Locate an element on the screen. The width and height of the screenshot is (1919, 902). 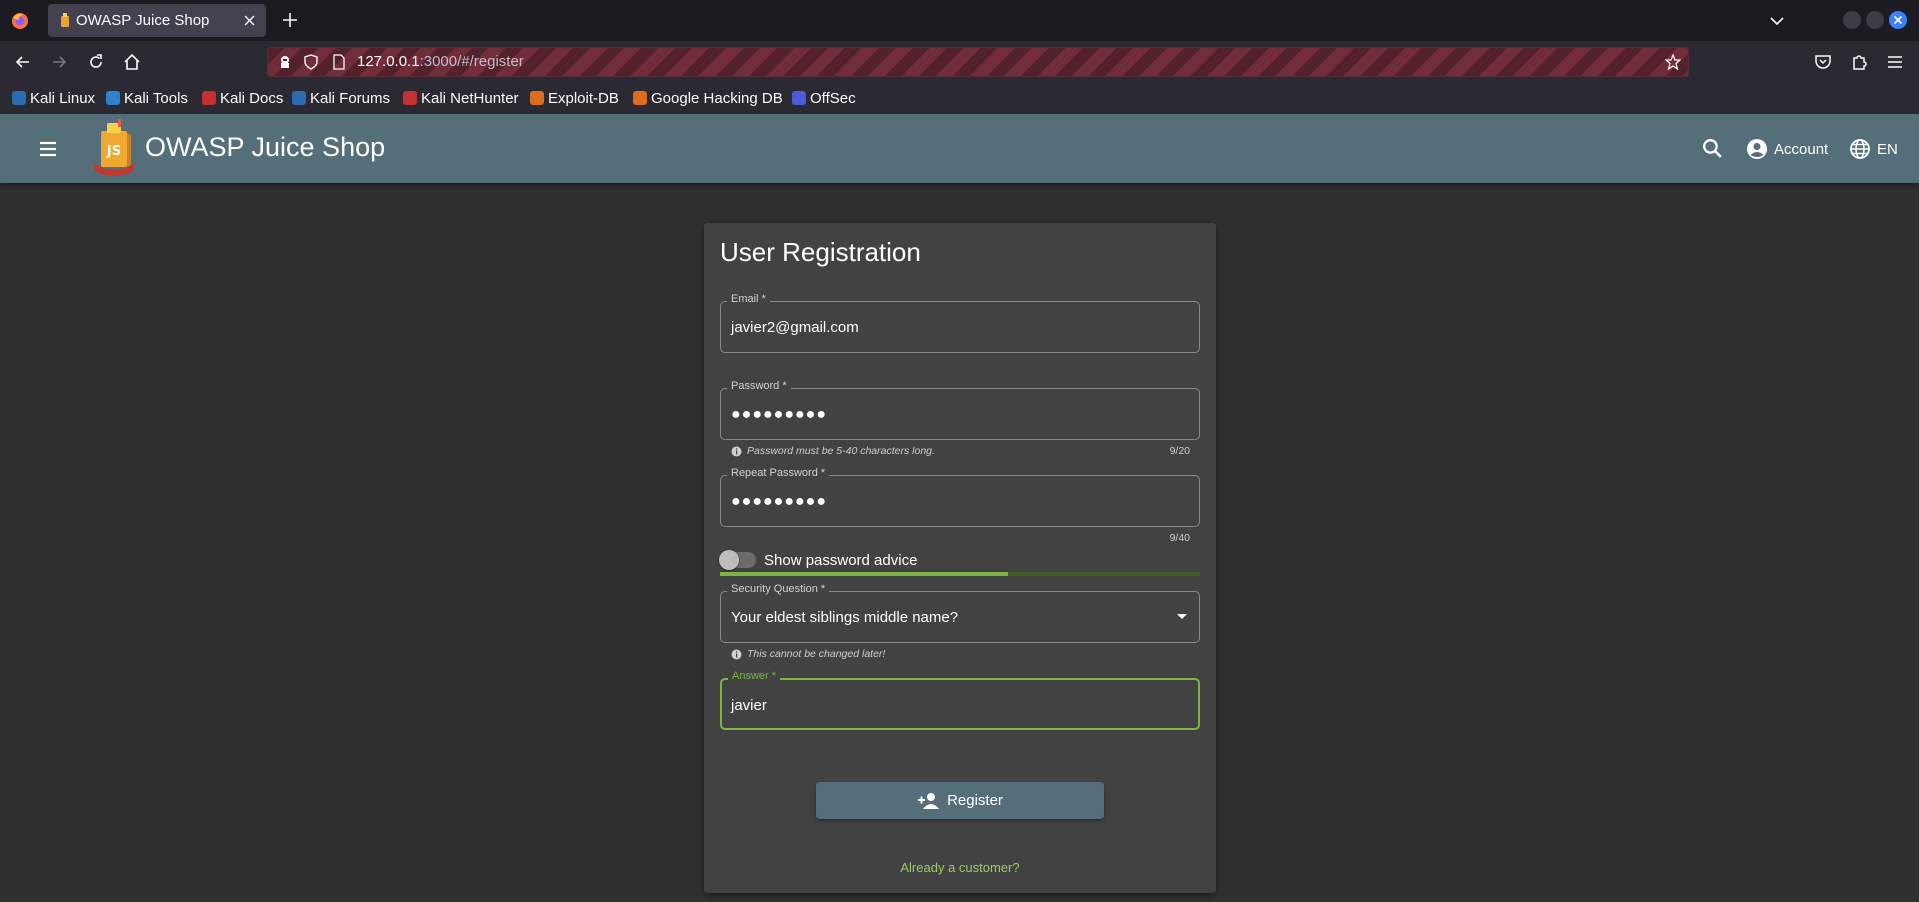
page-title: User Registration is located at coordinates (820, 252).